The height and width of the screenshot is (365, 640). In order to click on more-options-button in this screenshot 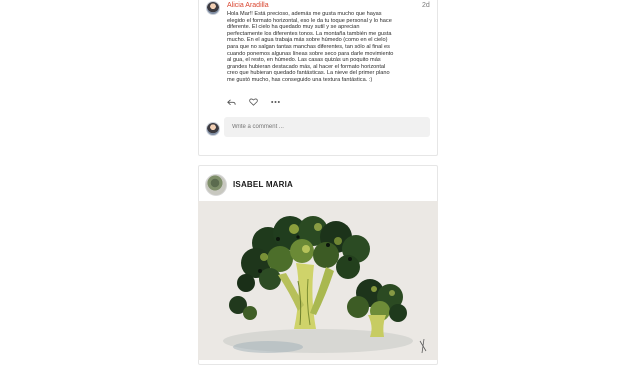, I will do `click(275, 102)`.